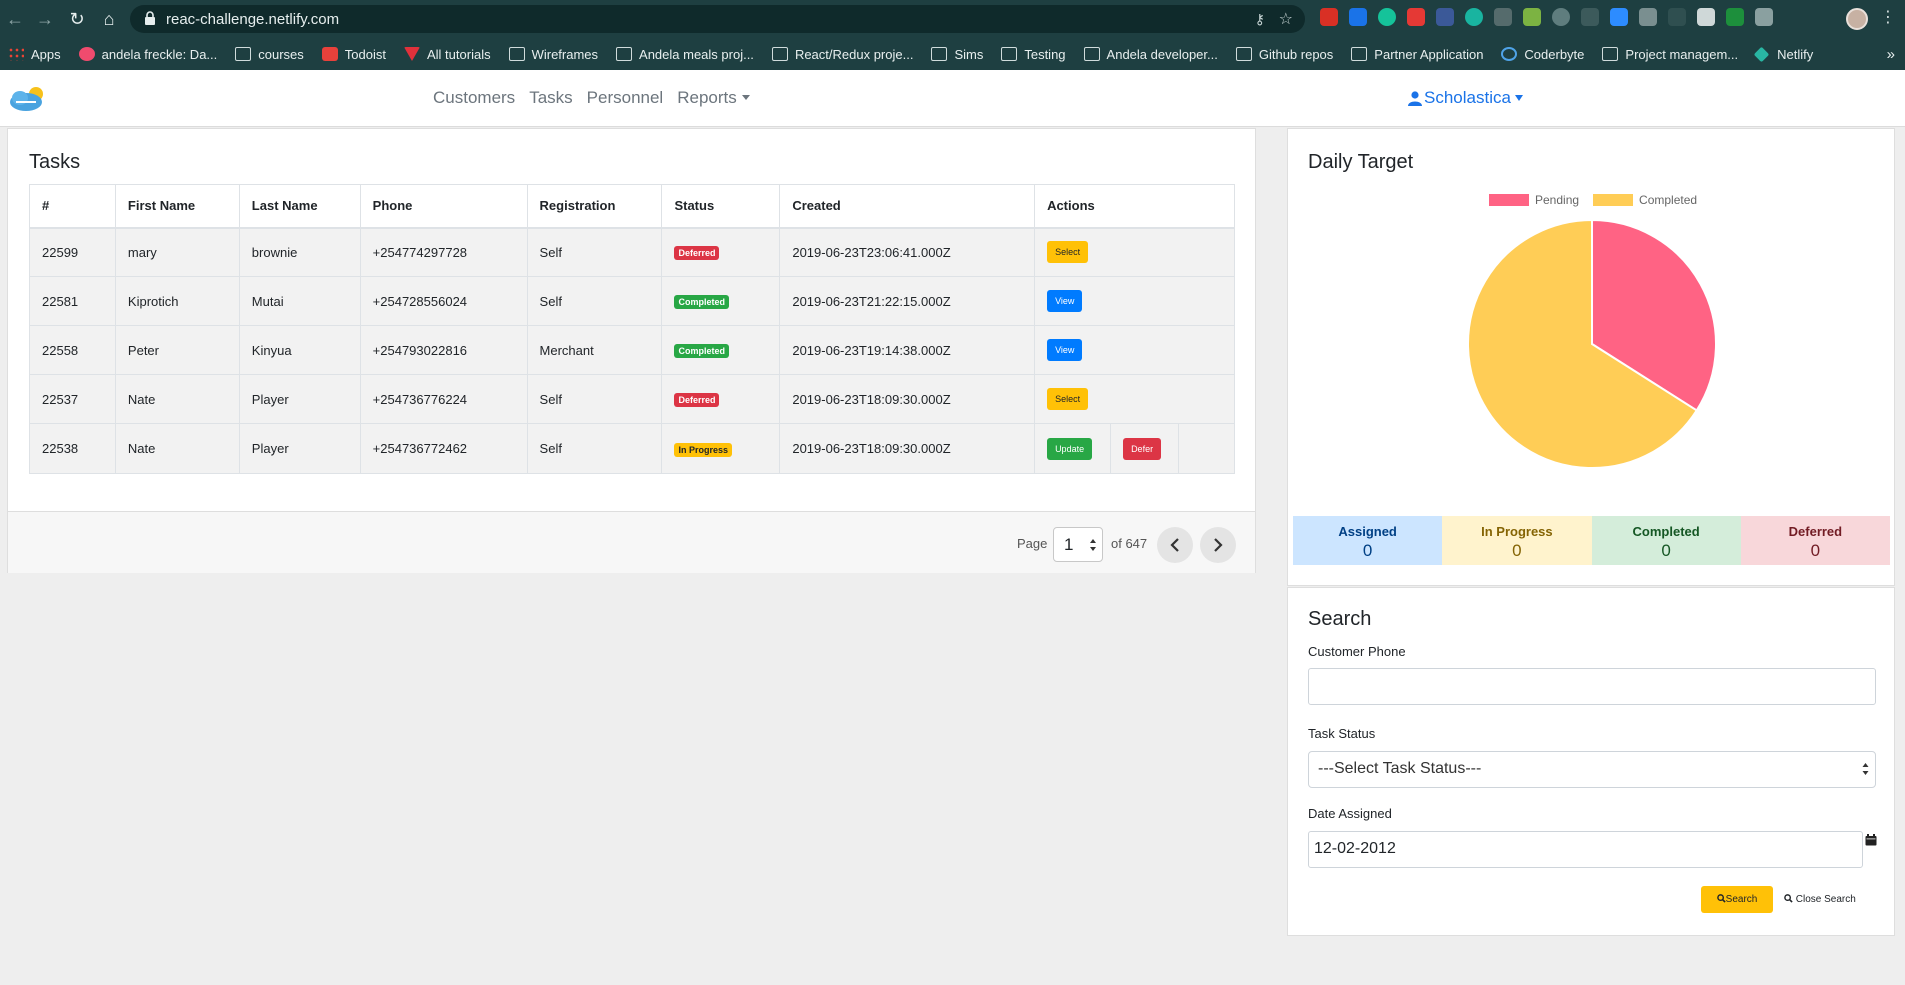 The height and width of the screenshot is (985, 1905). What do you see at coordinates (1542, 54) in the screenshot?
I see `bookmark-item: Coderbyte` at bounding box center [1542, 54].